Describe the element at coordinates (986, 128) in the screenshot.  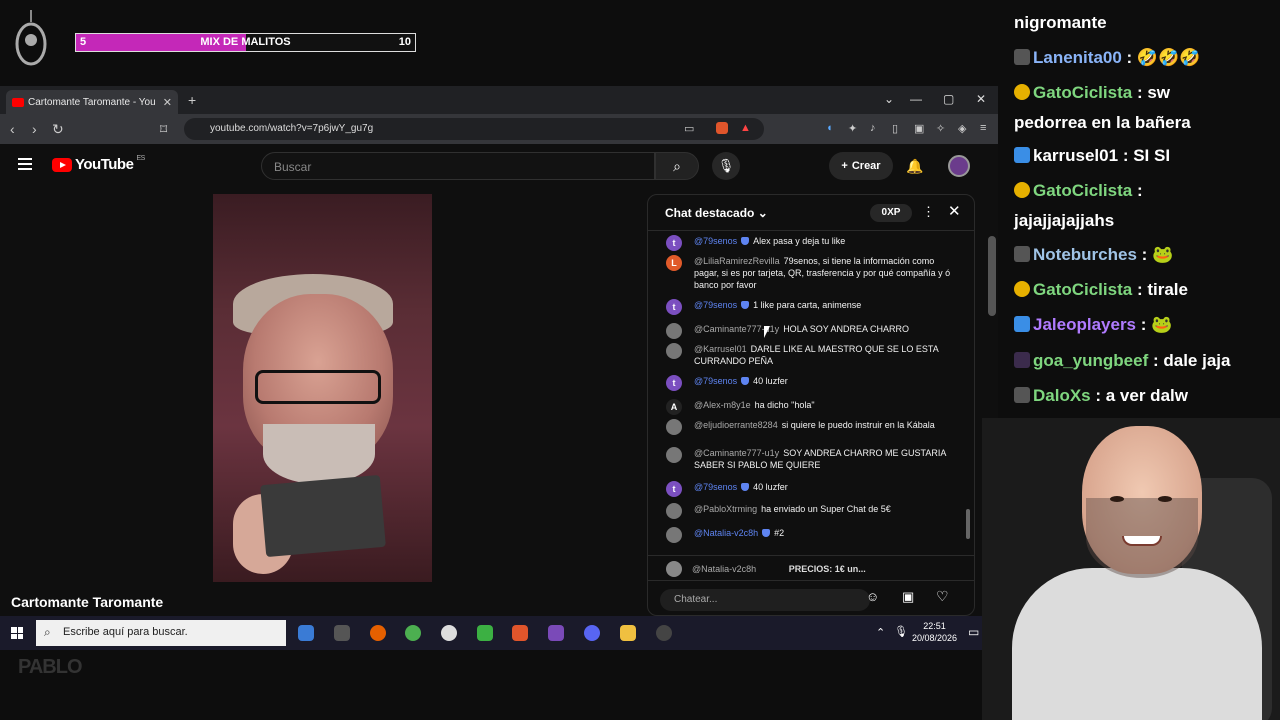
I see `menu-icon: ≡` at that location.